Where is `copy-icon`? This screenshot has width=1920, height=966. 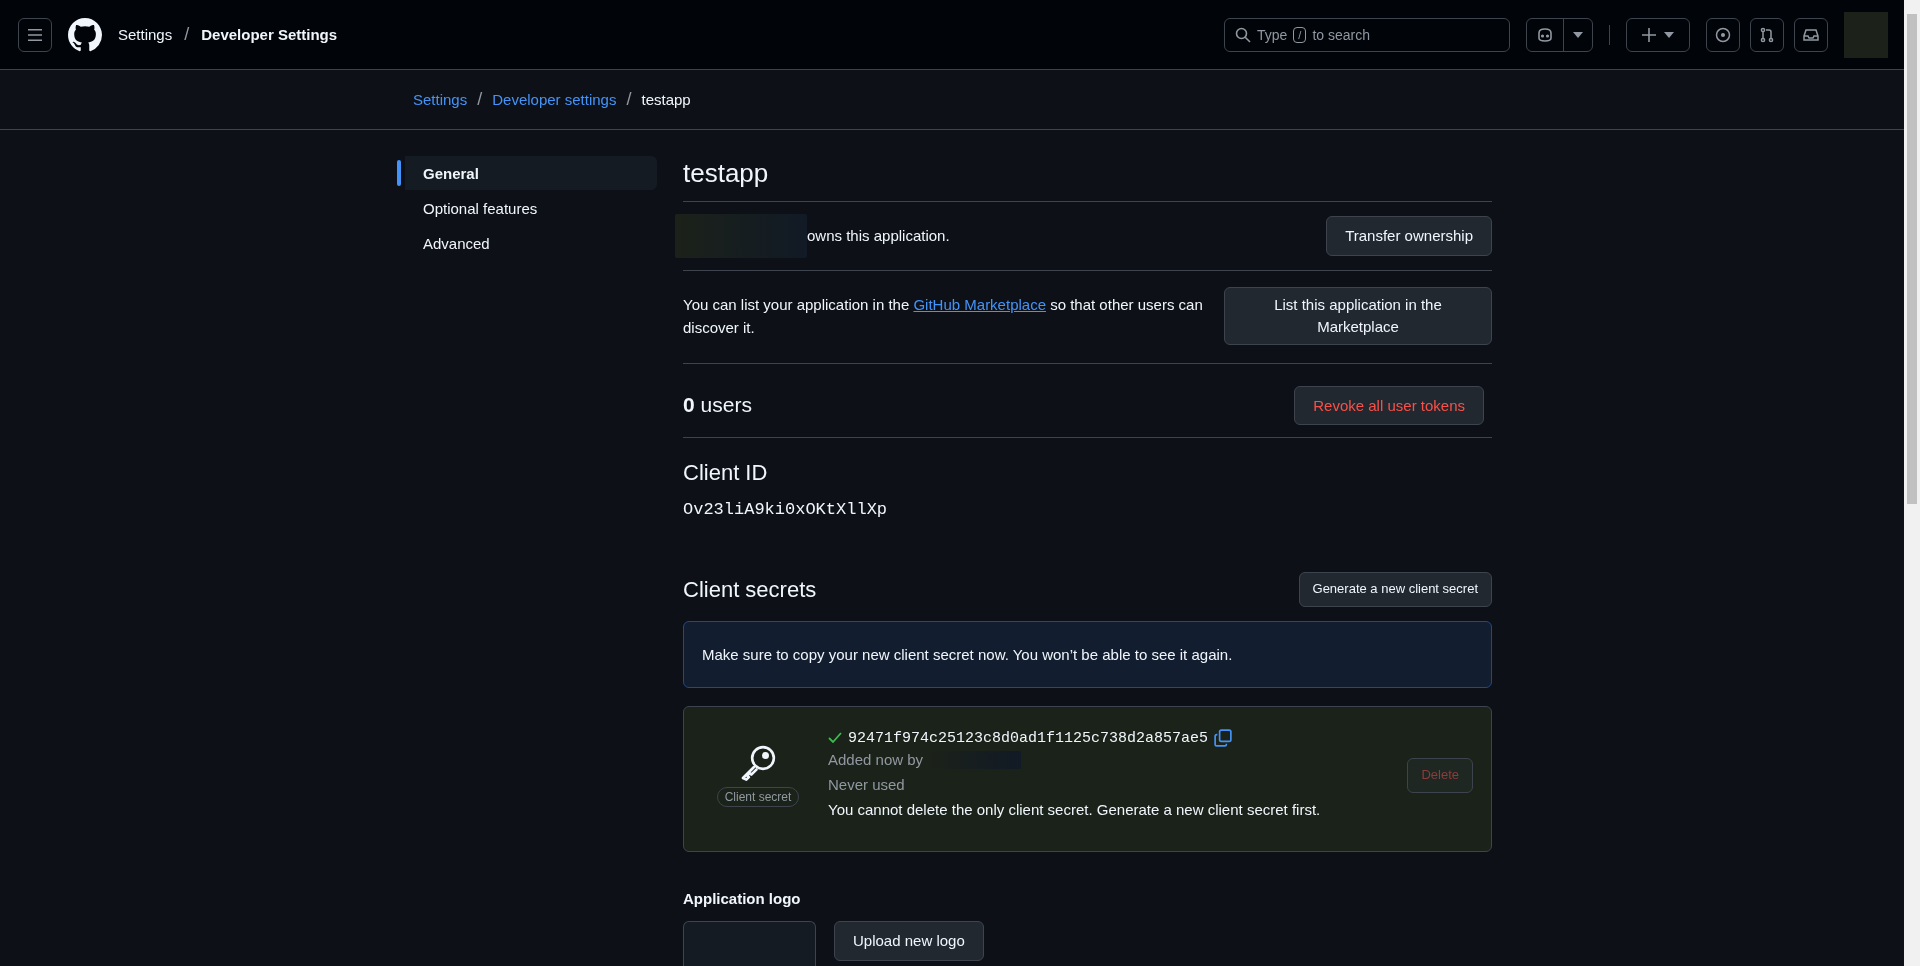 copy-icon is located at coordinates (1223, 738).